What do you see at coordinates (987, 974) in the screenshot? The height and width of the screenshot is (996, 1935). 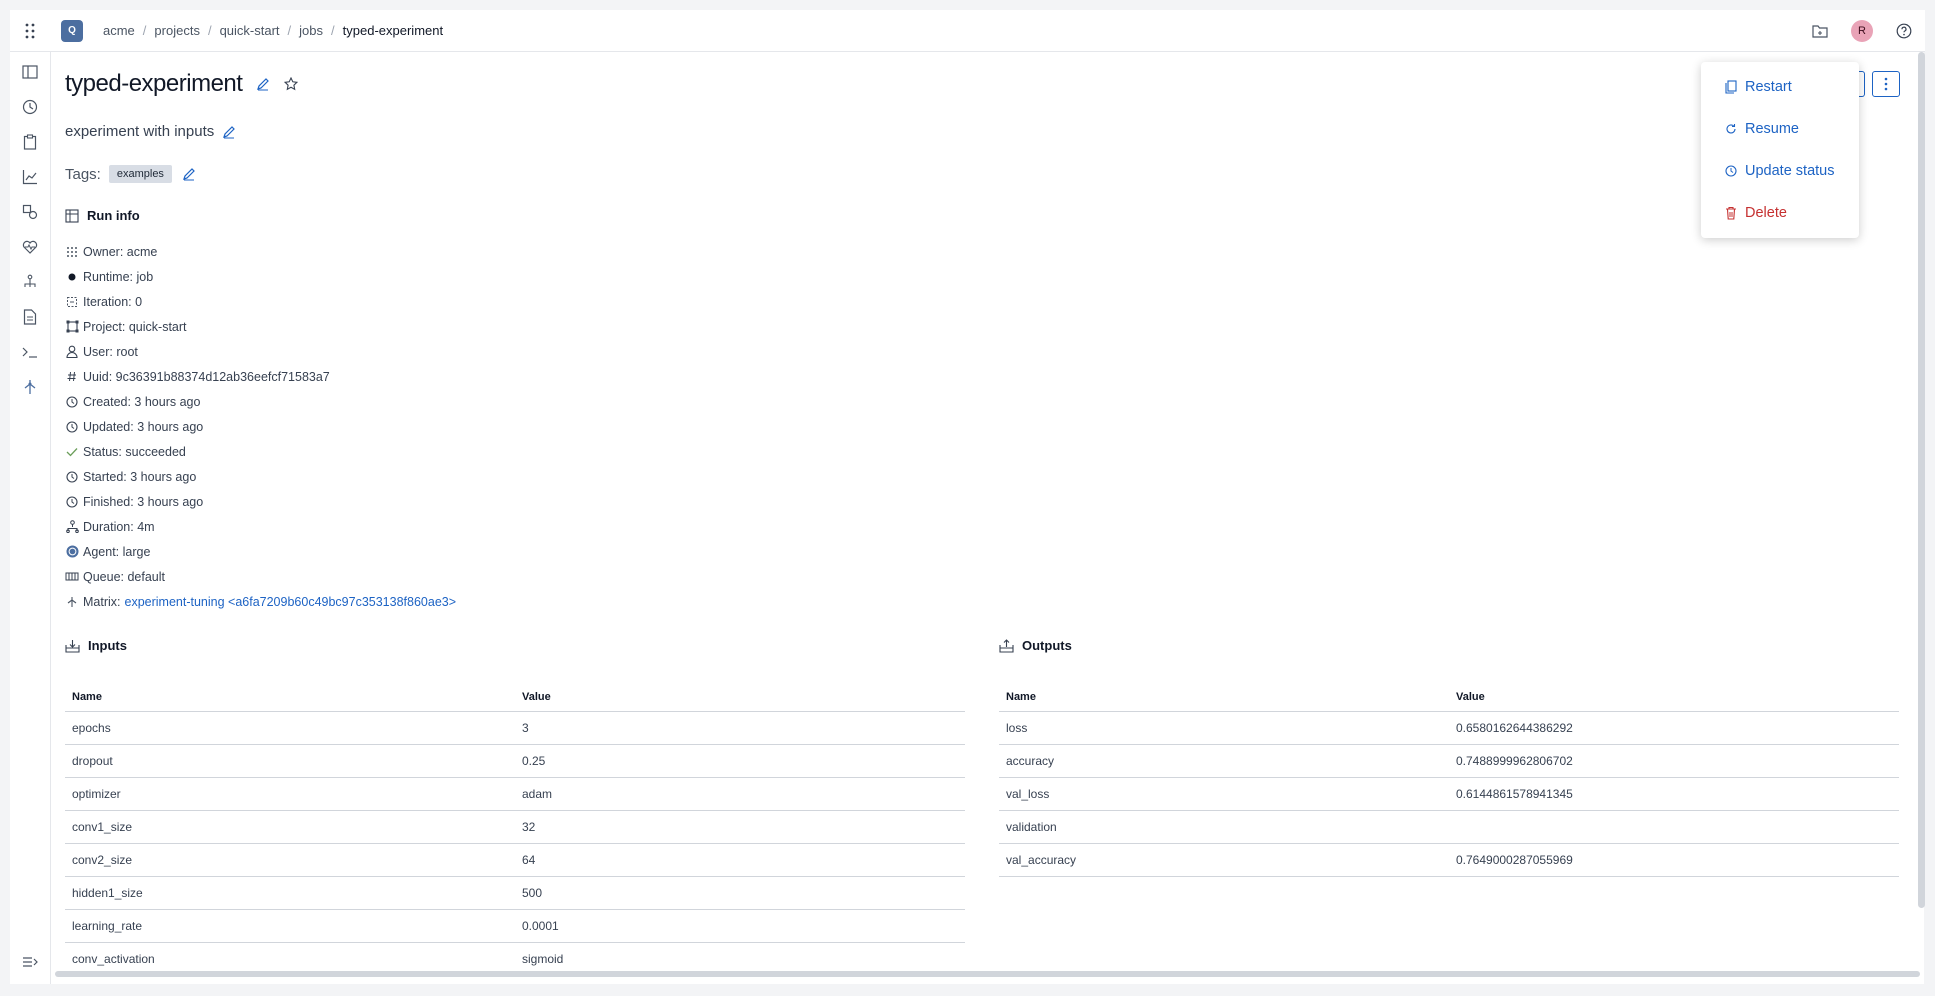 I see `horizontal-scrollbar` at bounding box center [987, 974].